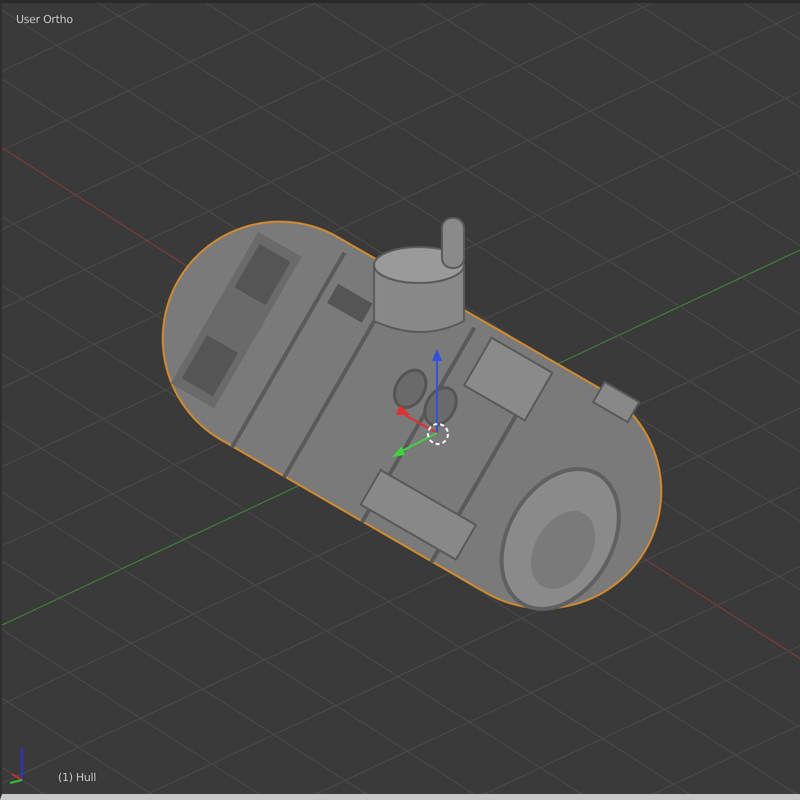 The image size is (800, 800). What do you see at coordinates (420, 403) in the screenshot?
I see `transform-gizmo-icon` at bounding box center [420, 403].